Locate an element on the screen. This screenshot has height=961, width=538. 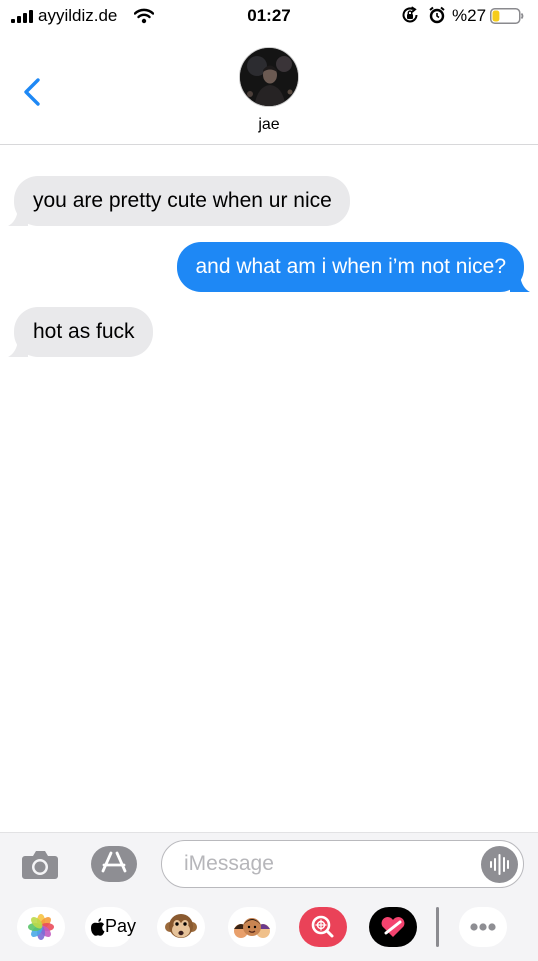
audio-message-button is located at coordinates (499, 864).